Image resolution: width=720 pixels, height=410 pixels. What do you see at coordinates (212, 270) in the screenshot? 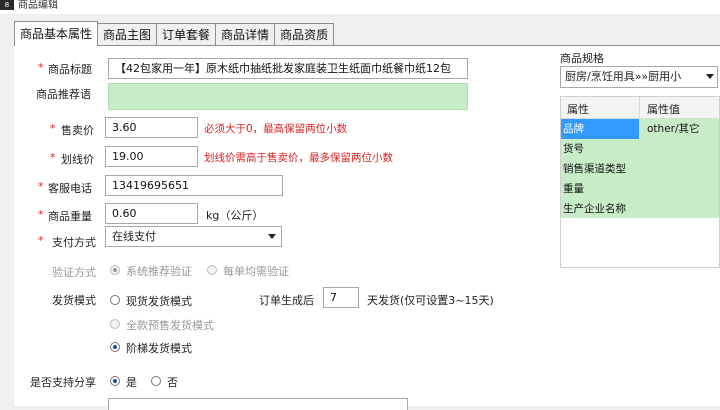
I see `verify-each-radio` at bounding box center [212, 270].